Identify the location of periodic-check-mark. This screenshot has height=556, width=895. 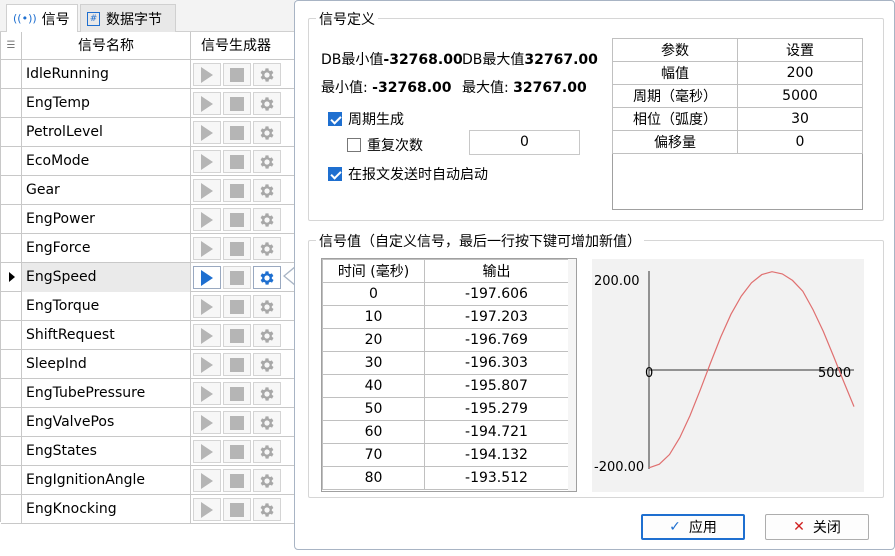
(335, 119).